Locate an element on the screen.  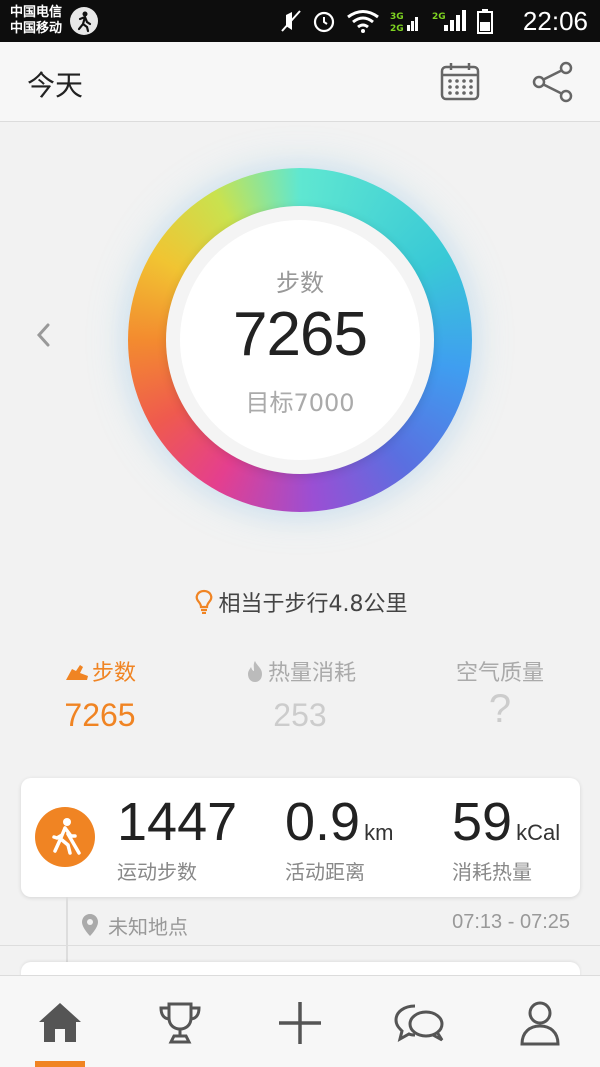
page-title: 今天 is located at coordinates (55, 85).